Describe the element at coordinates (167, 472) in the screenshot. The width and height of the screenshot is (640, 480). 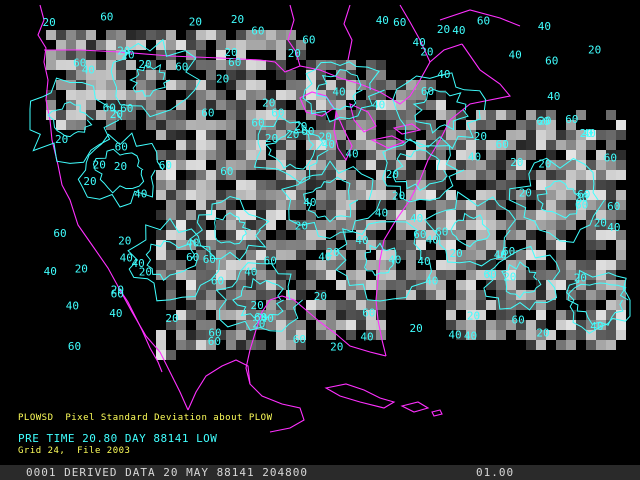
I see `status-frame-info: 0001 DERIVED DATA 20 MAY 88141 204800` at that location.